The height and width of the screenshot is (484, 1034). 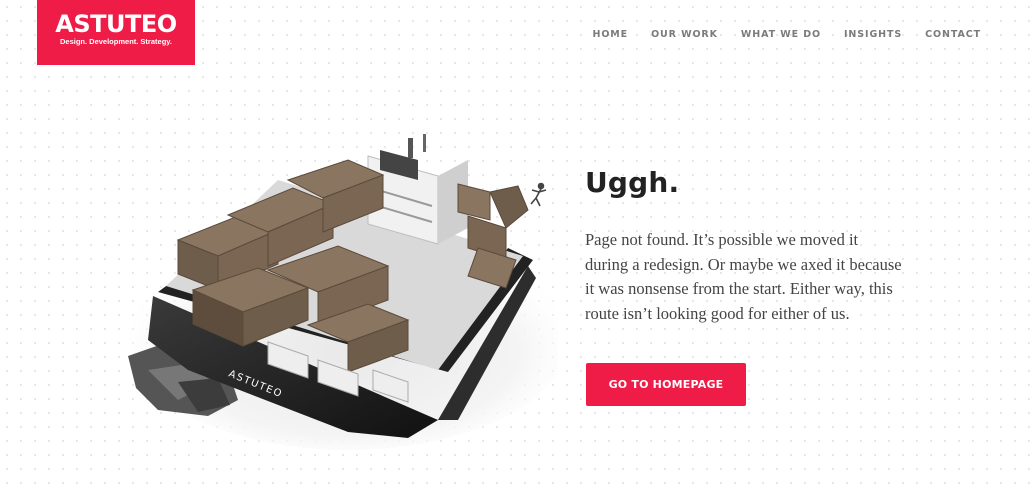 I want to click on logo: ASTUTEO Design. Development. Strategy., so click(x=116, y=32).